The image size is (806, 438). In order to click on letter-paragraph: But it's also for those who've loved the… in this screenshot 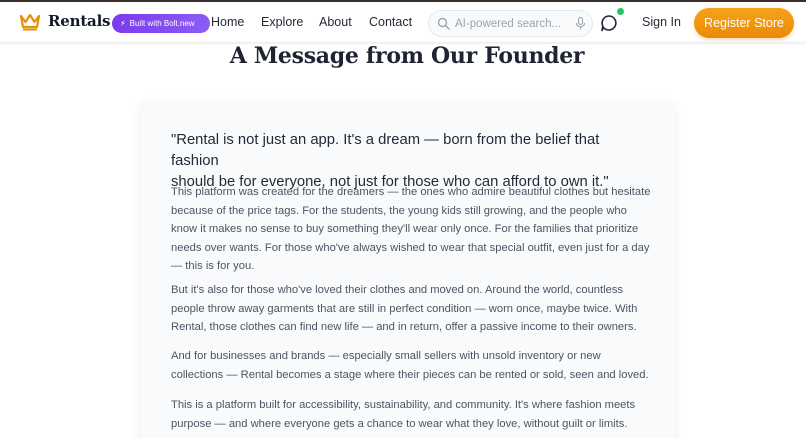, I will do `click(414, 309)`.